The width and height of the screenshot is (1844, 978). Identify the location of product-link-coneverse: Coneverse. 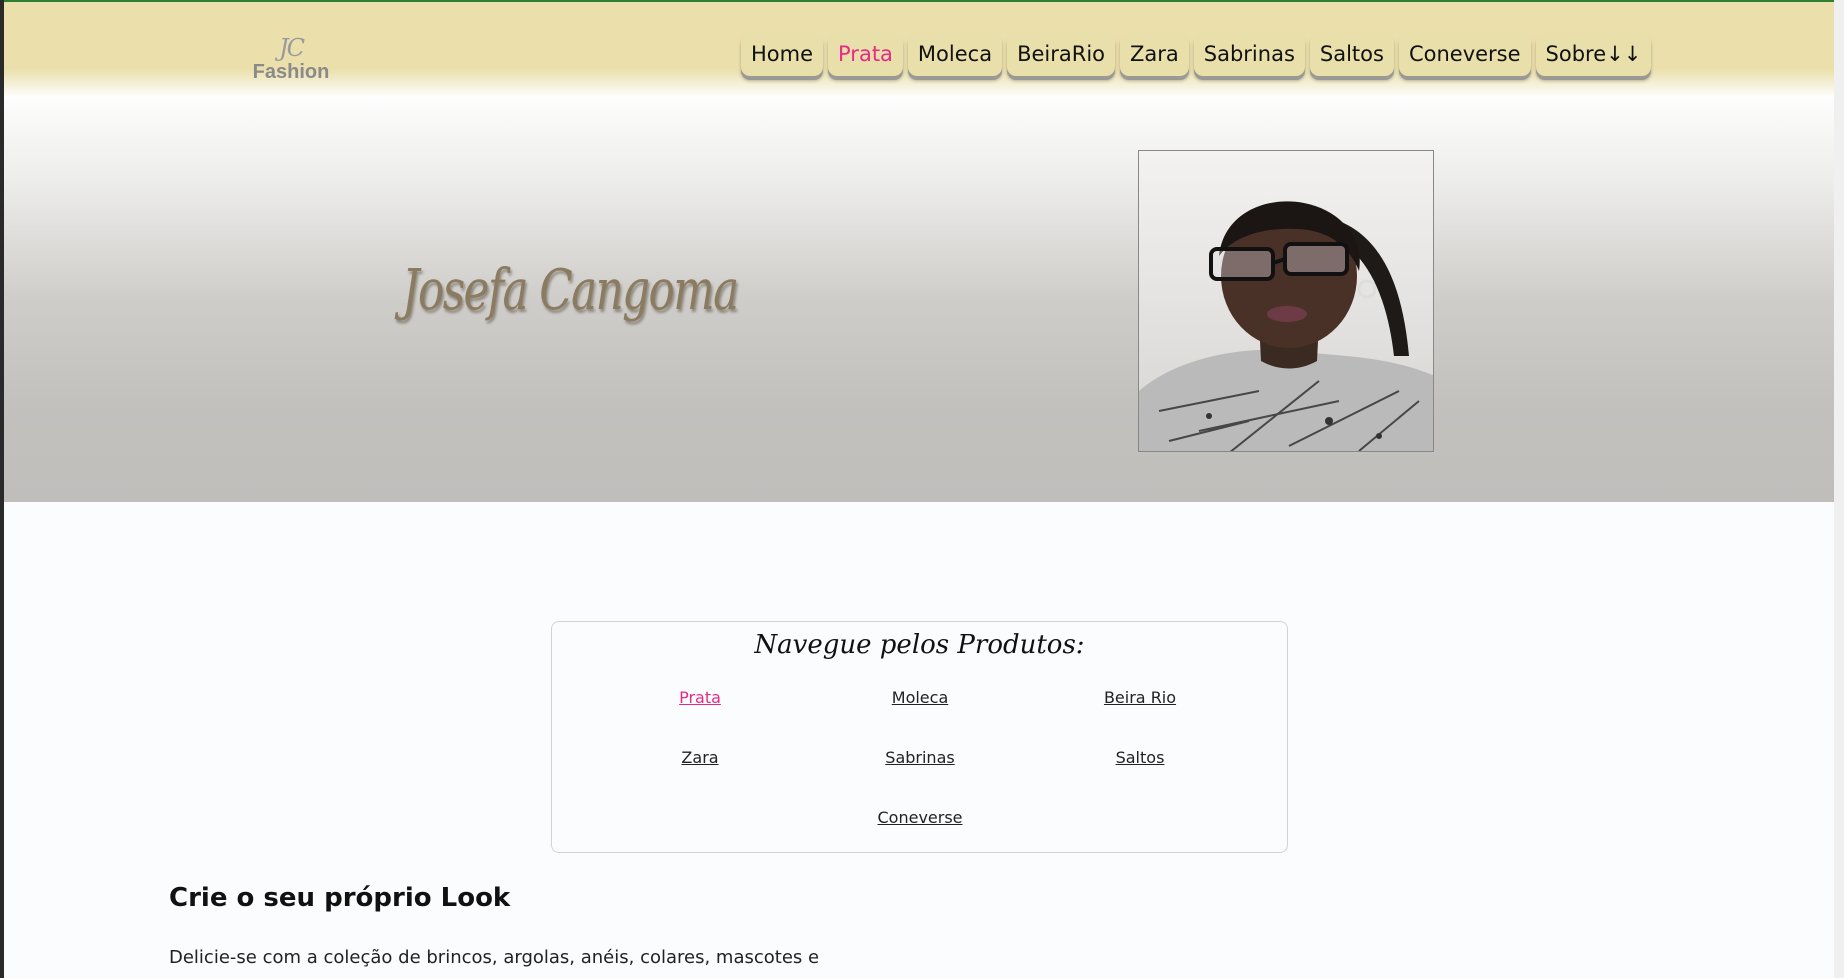
(919, 817).